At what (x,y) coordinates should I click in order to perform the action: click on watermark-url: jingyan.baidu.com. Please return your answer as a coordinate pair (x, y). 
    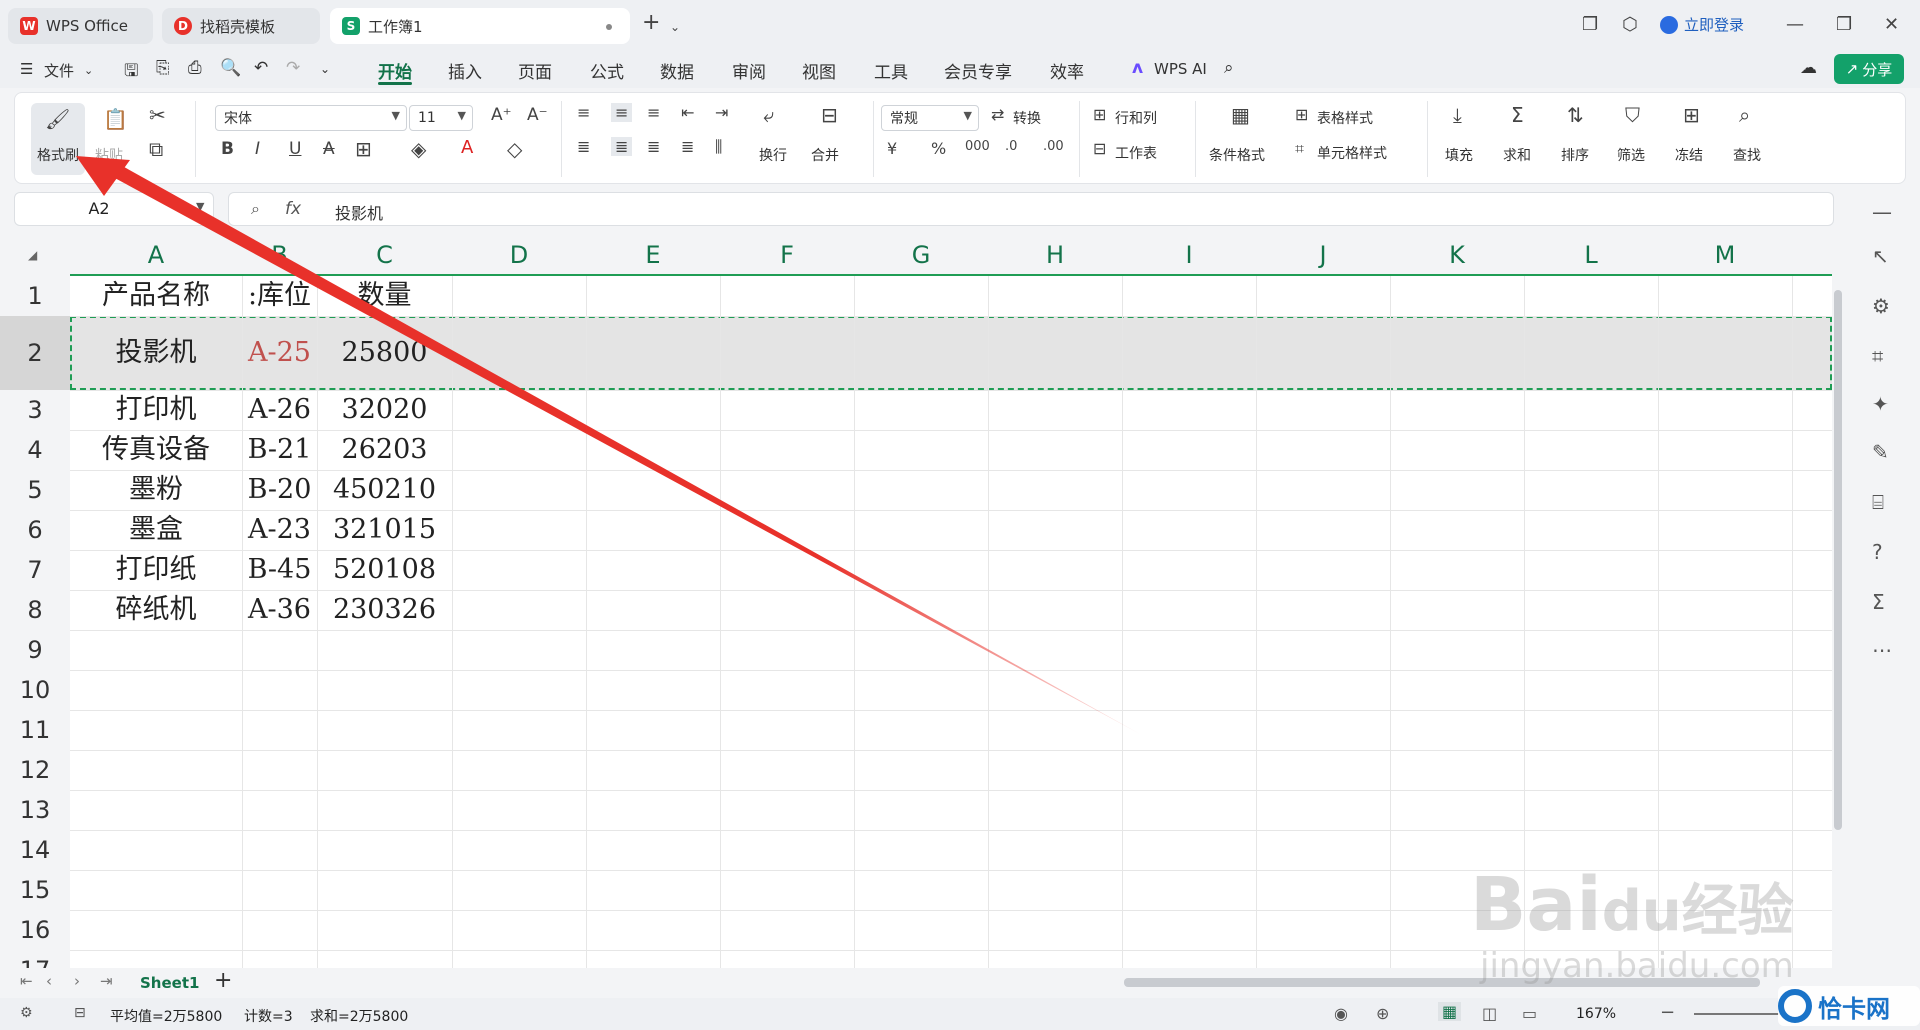
    Looking at the image, I should click on (1637, 966).